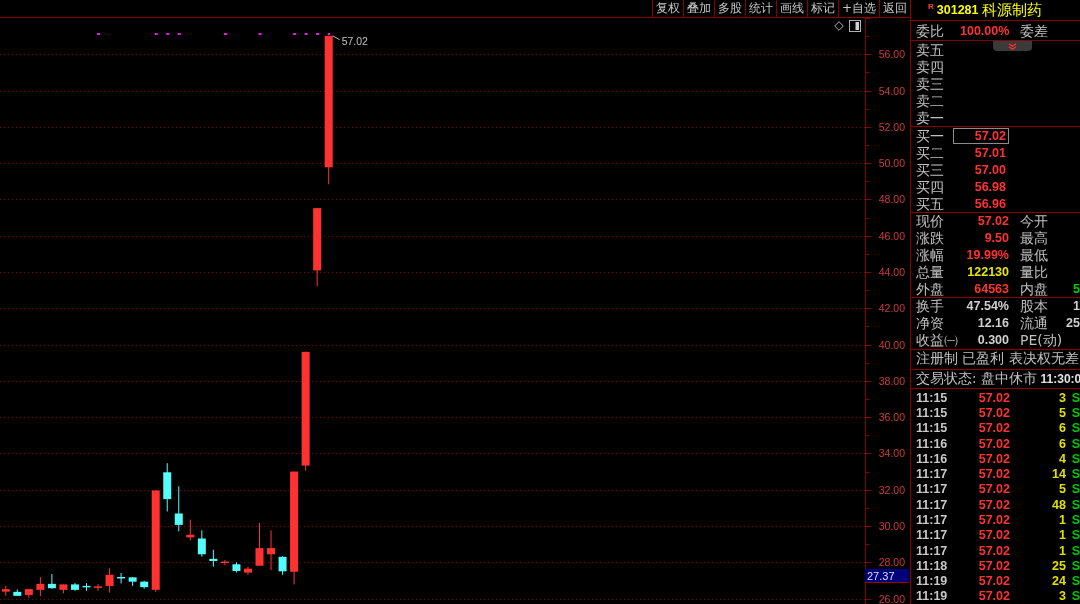 Image resolution: width=1080 pixels, height=604 pixels. What do you see at coordinates (1059, 504) in the screenshot?
I see `trade-volume: 48` at bounding box center [1059, 504].